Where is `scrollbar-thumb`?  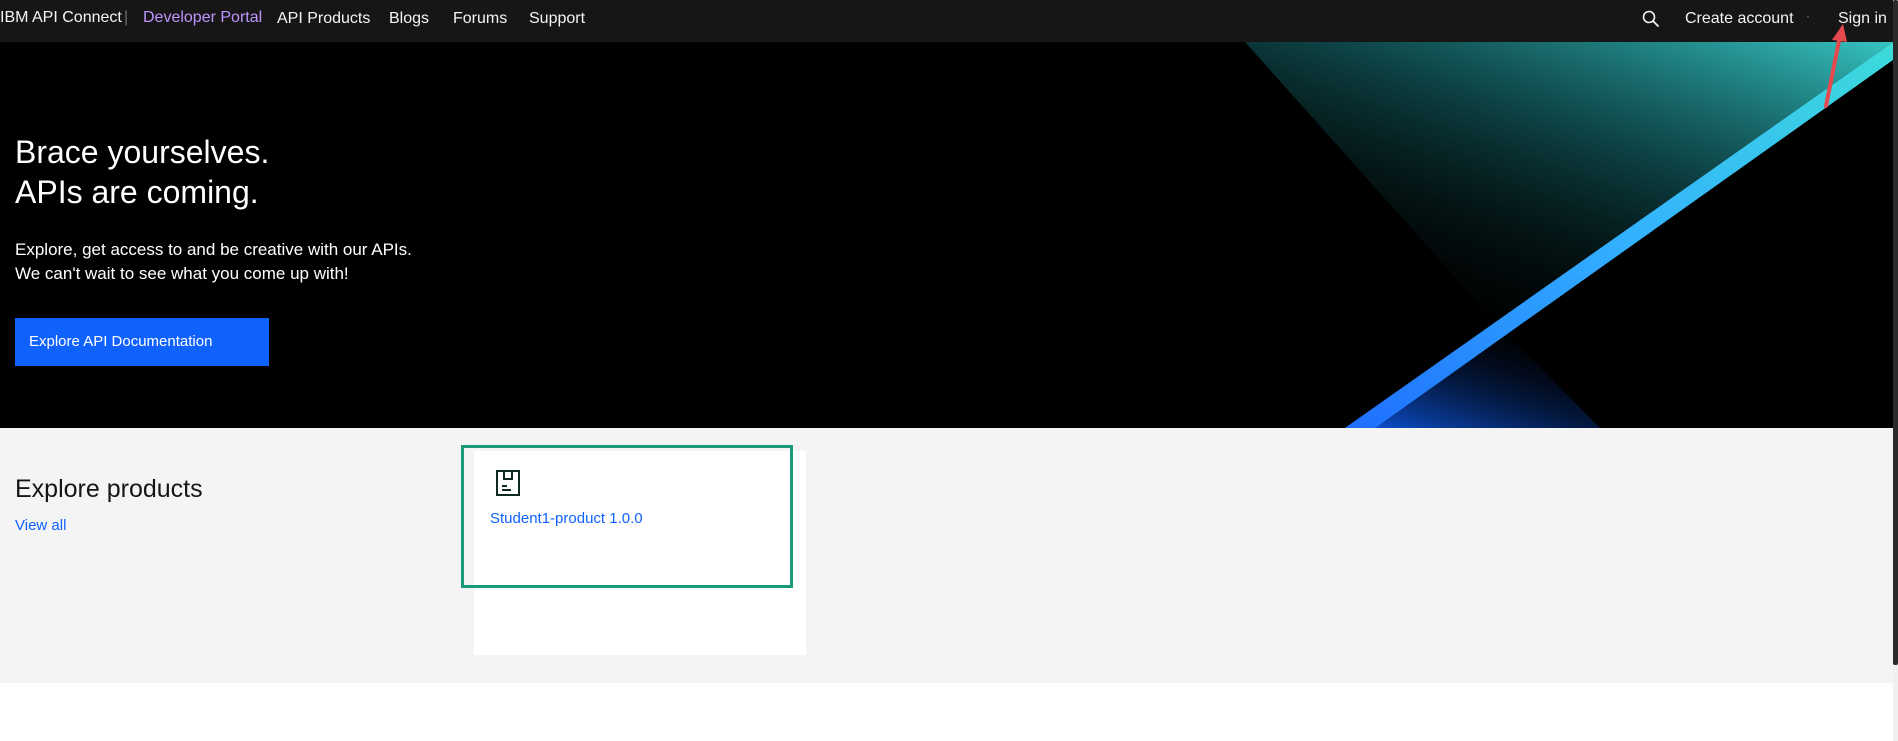 scrollbar-thumb is located at coordinates (1895, 332).